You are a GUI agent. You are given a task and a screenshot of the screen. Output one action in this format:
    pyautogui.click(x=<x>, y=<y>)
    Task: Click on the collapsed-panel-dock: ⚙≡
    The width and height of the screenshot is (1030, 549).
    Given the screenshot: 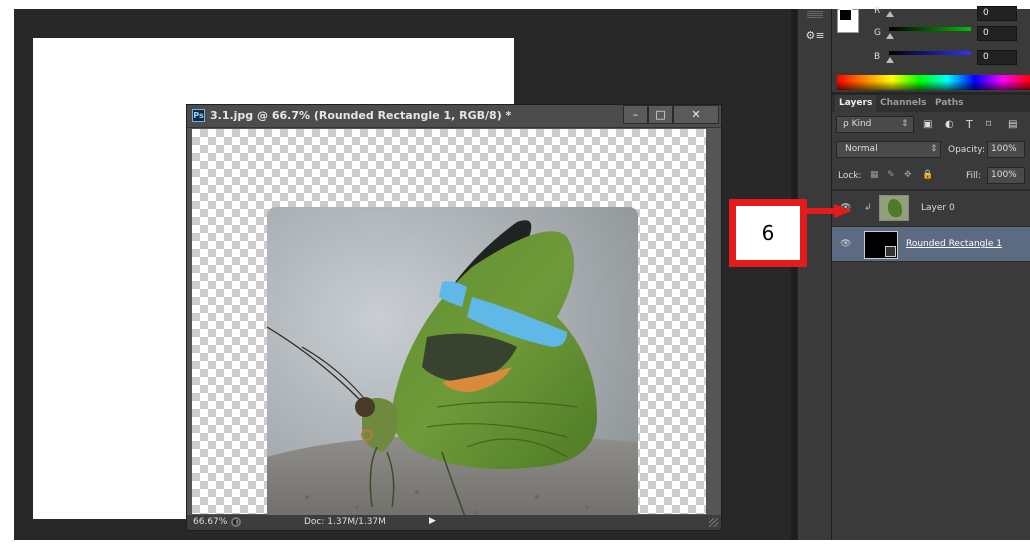 What is the action you would take?
    pyautogui.click(x=814, y=274)
    